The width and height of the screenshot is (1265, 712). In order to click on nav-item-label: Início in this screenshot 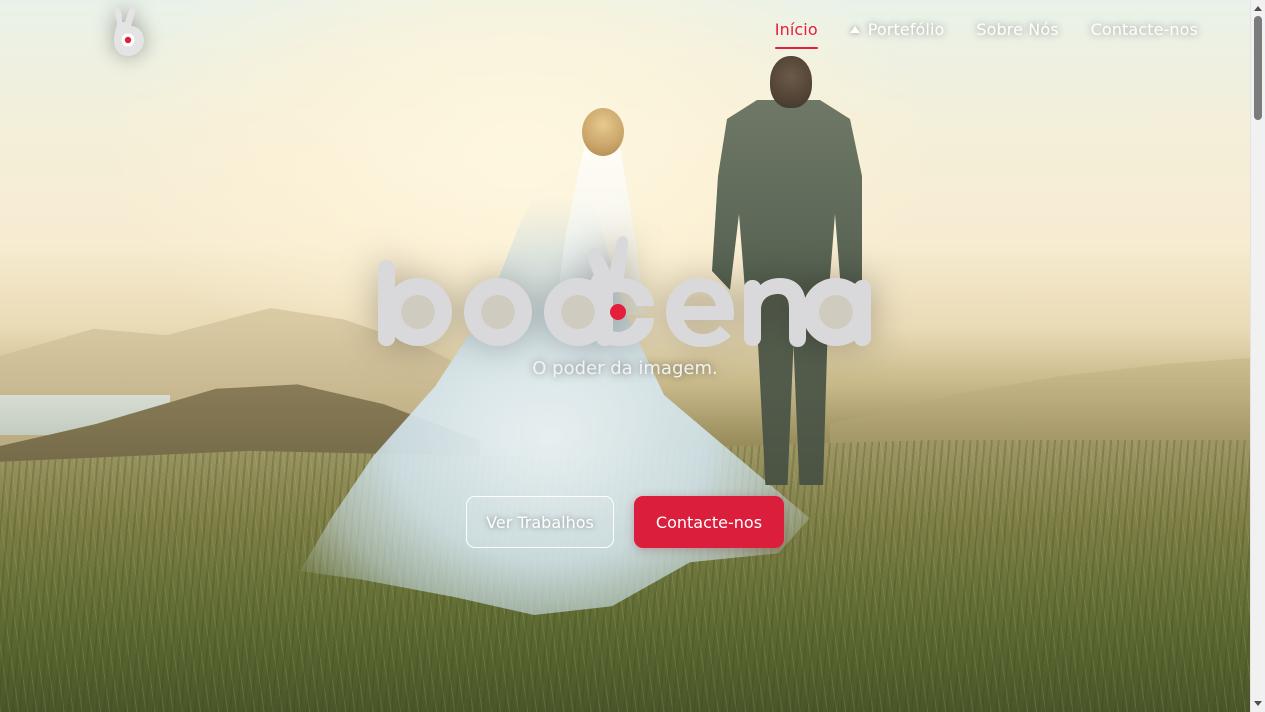, I will do `click(796, 29)`.